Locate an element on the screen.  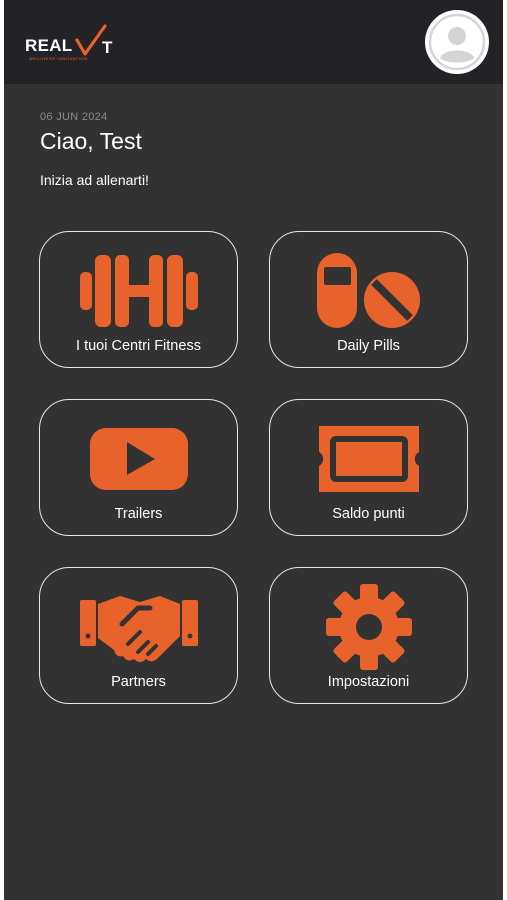
tile-points-balance: Saldo punti is located at coordinates (368, 467).